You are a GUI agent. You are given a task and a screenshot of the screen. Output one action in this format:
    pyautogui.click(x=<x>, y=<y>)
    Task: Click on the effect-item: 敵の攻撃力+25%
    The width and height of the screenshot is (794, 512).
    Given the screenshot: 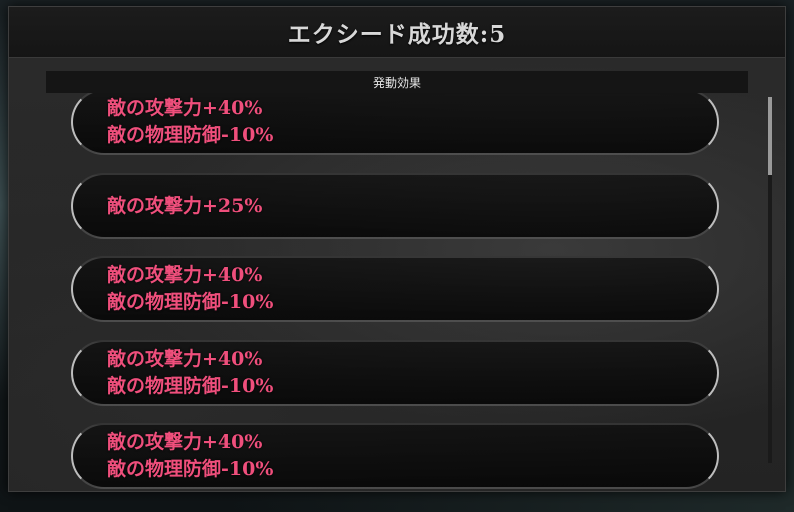 What is the action you would take?
    pyautogui.click(x=395, y=206)
    